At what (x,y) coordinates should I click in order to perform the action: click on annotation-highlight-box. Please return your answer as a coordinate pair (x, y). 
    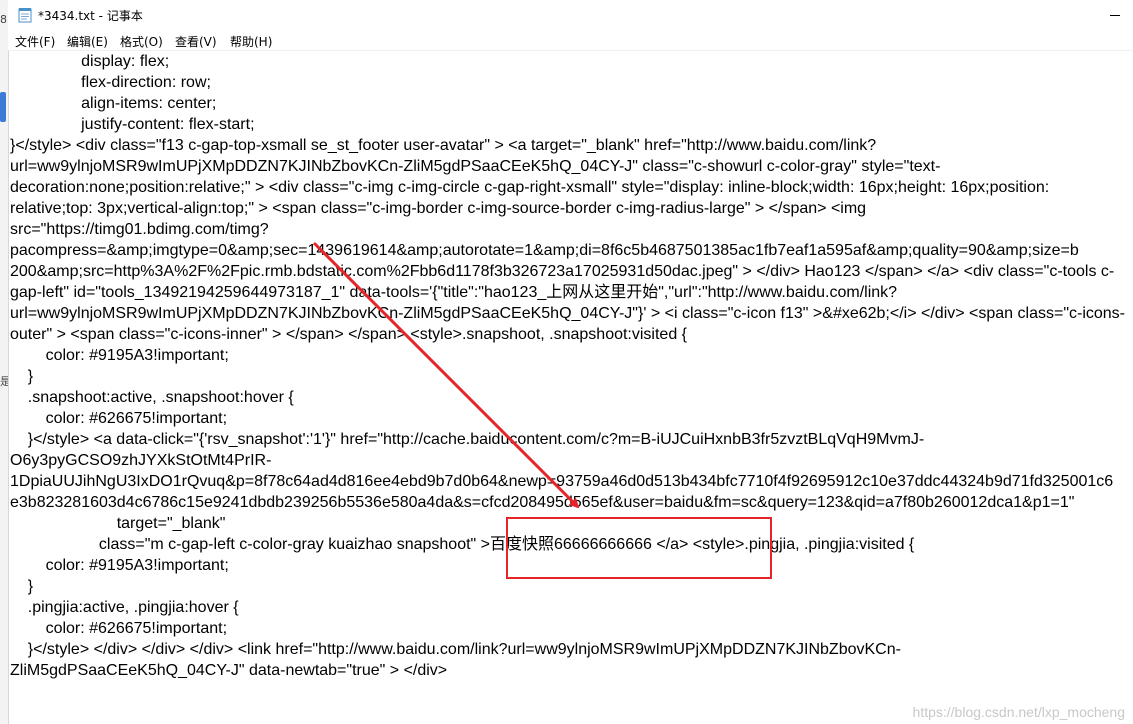
    Looking at the image, I should click on (639, 548).